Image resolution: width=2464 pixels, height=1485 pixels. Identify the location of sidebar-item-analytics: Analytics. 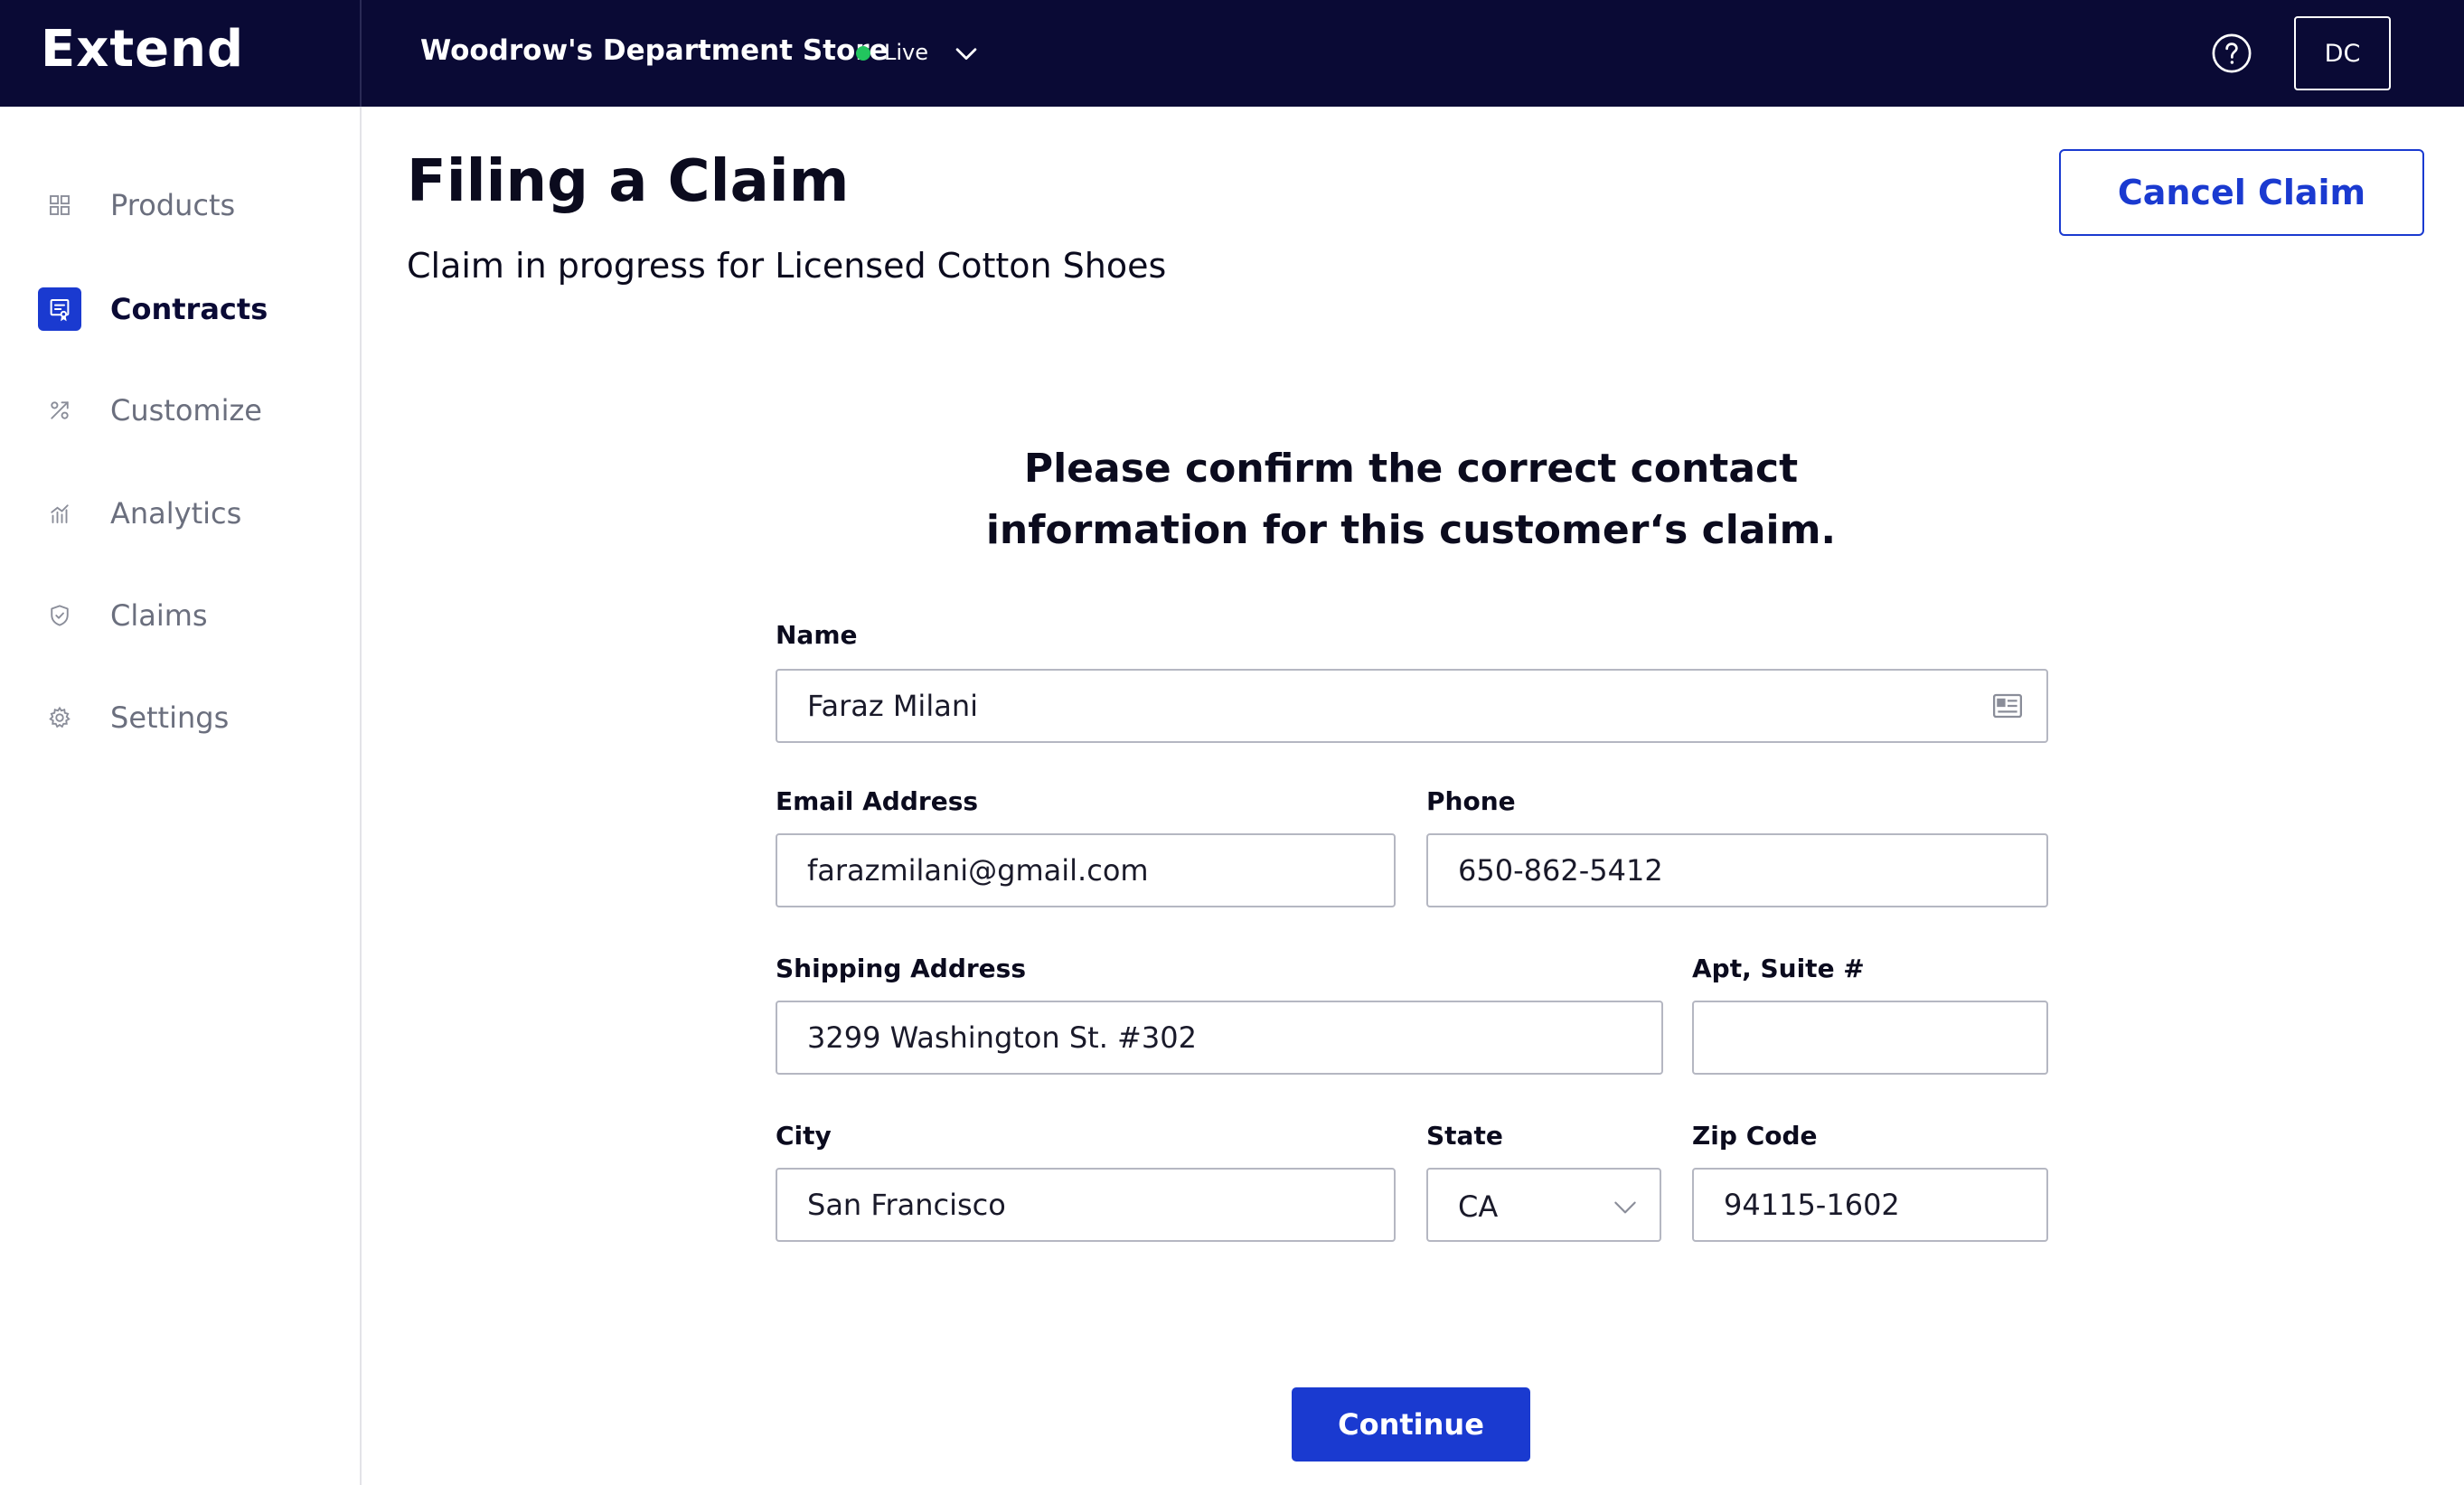
(180, 514).